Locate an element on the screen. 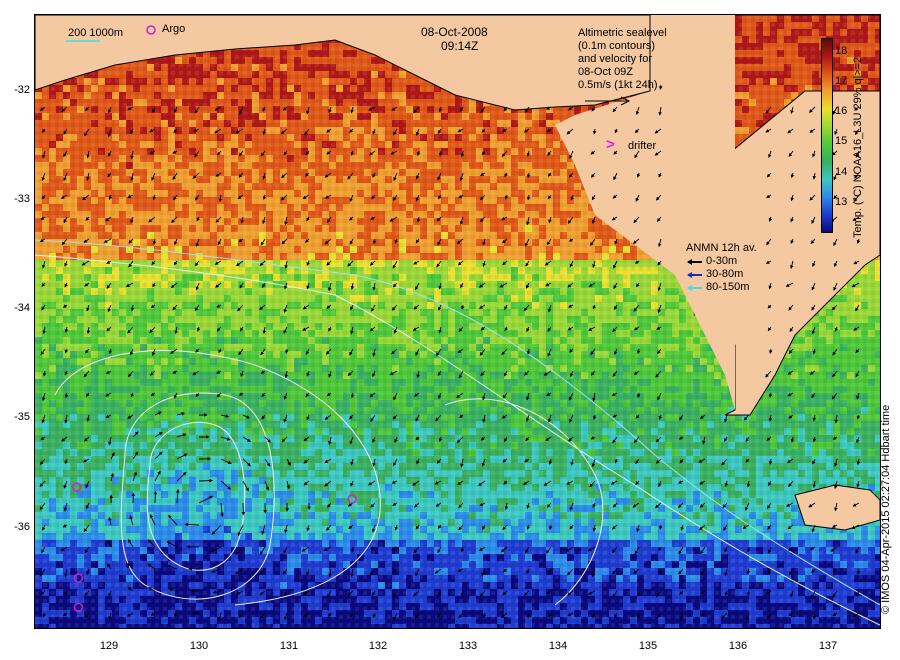  y-tick-label: -32 is located at coordinates (22, 90).